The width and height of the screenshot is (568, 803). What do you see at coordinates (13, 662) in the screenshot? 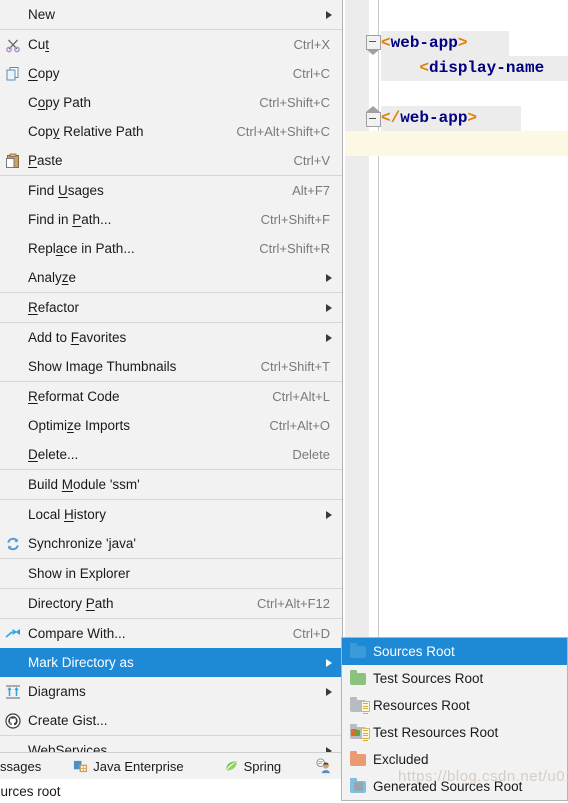
I see `mark-directory-icon` at bounding box center [13, 662].